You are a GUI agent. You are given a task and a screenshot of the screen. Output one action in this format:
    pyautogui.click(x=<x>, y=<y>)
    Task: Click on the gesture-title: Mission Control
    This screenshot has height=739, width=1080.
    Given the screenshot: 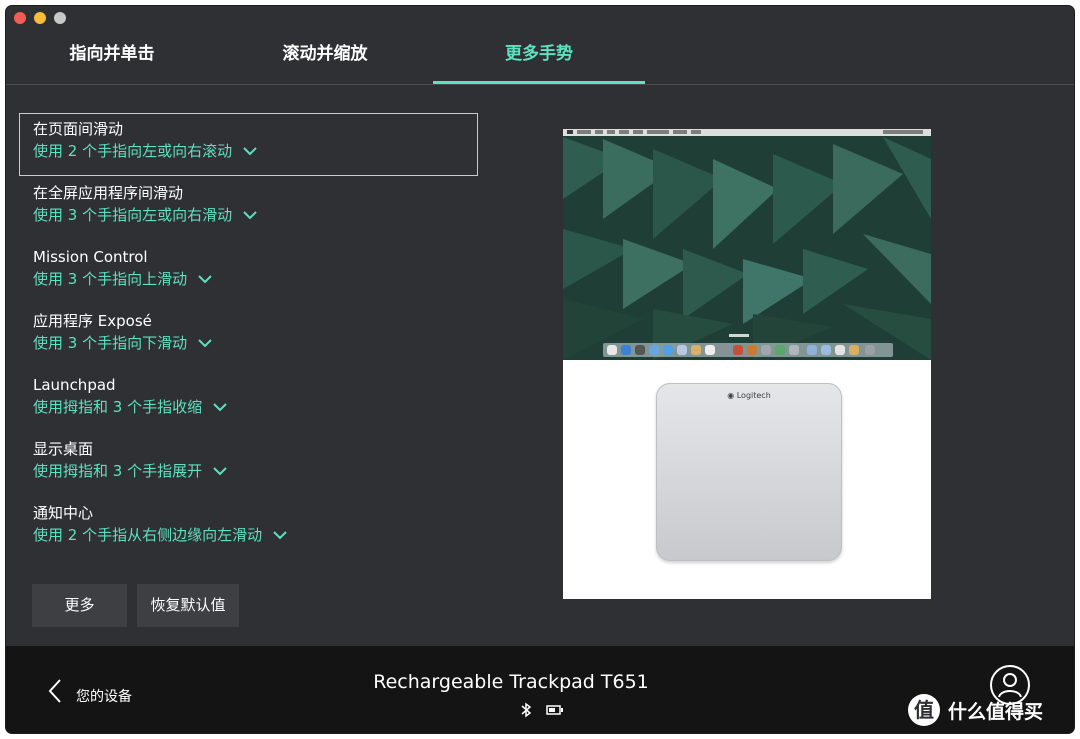 What is the action you would take?
    pyautogui.click(x=90, y=257)
    